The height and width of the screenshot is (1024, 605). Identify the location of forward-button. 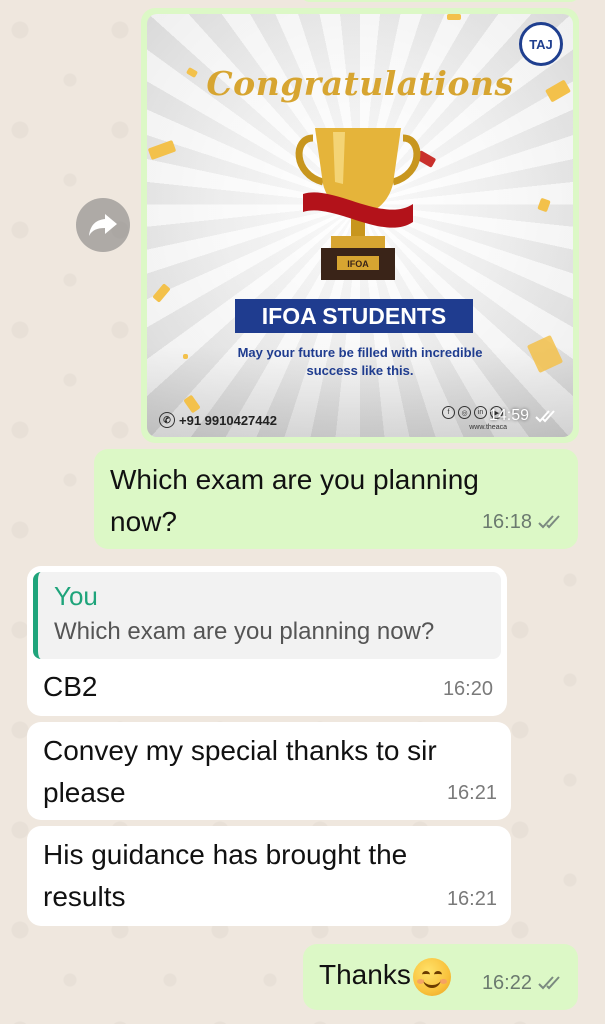
(103, 225).